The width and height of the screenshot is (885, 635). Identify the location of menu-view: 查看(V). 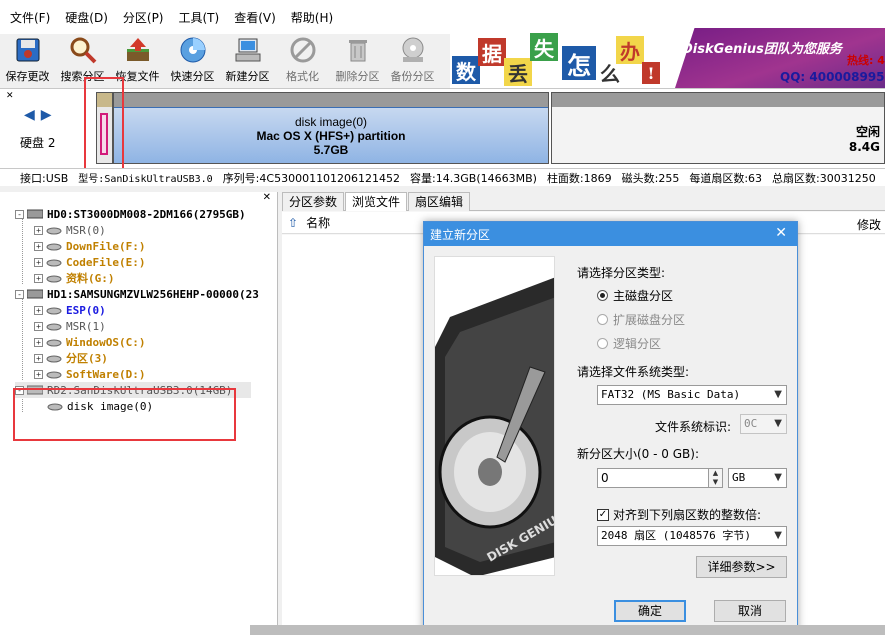
(255, 17).